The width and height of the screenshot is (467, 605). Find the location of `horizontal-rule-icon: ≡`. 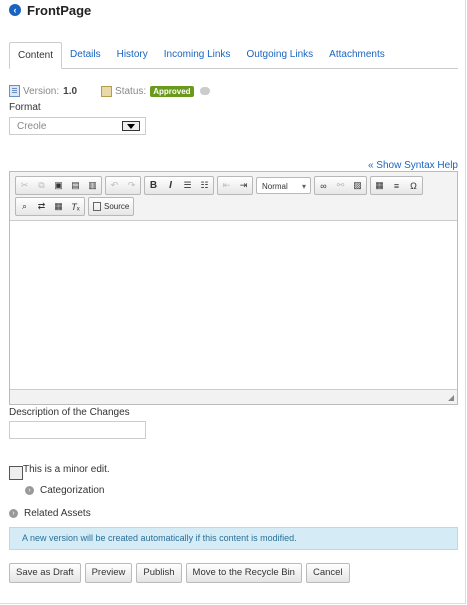

horizontal-rule-icon: ≡ is located at coordinates (396, 185).